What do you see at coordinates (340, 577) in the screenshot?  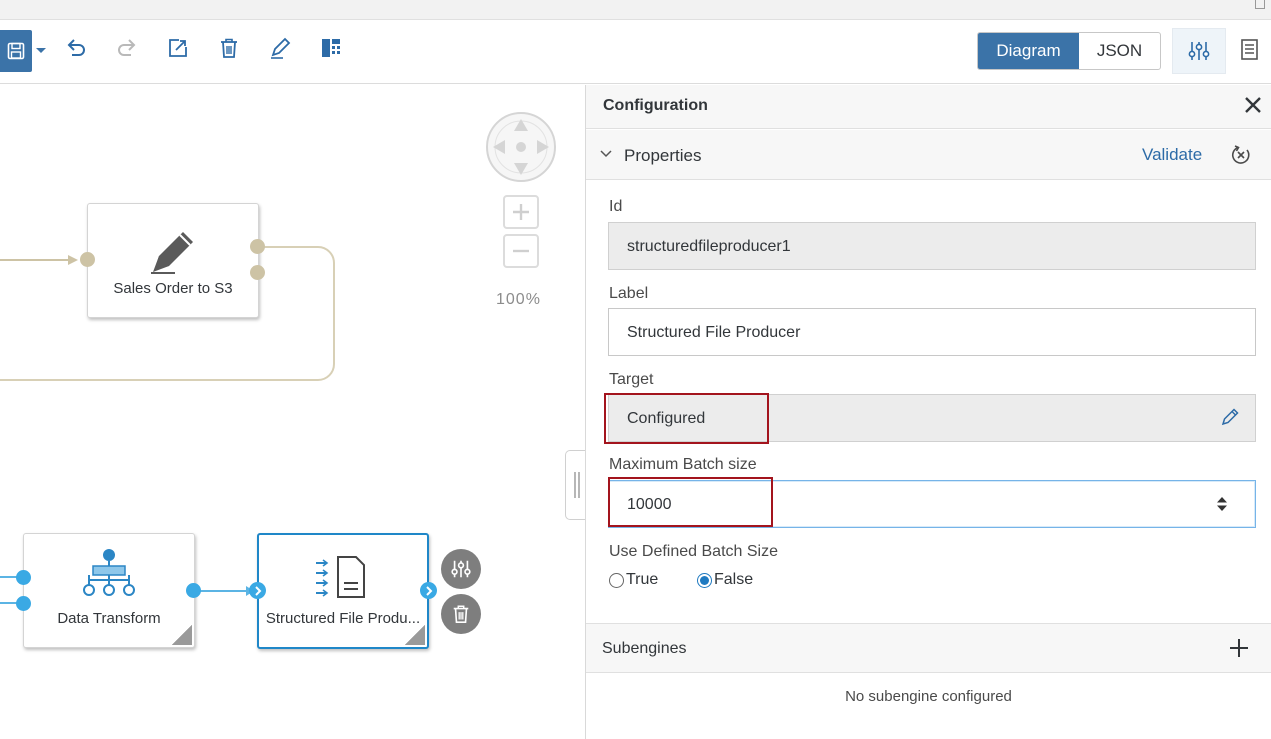 I see `file-producer-icon` at bounding box center [340, 577].